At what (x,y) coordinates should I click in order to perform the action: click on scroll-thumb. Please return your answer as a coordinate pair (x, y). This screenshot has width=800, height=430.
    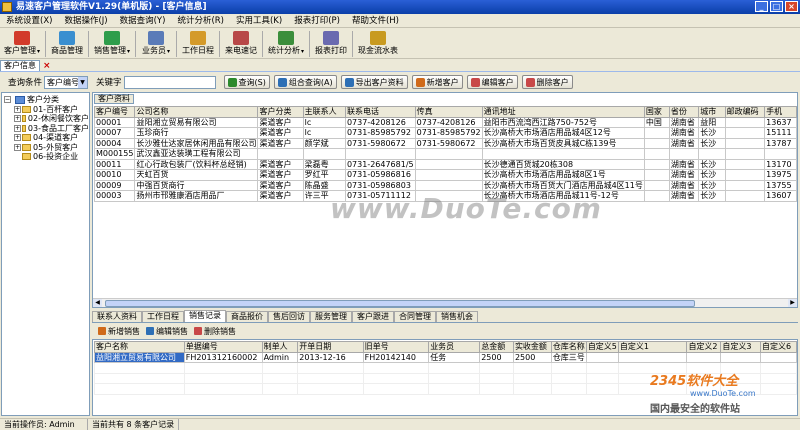
    Looking at the image, I should click on (400, 303).